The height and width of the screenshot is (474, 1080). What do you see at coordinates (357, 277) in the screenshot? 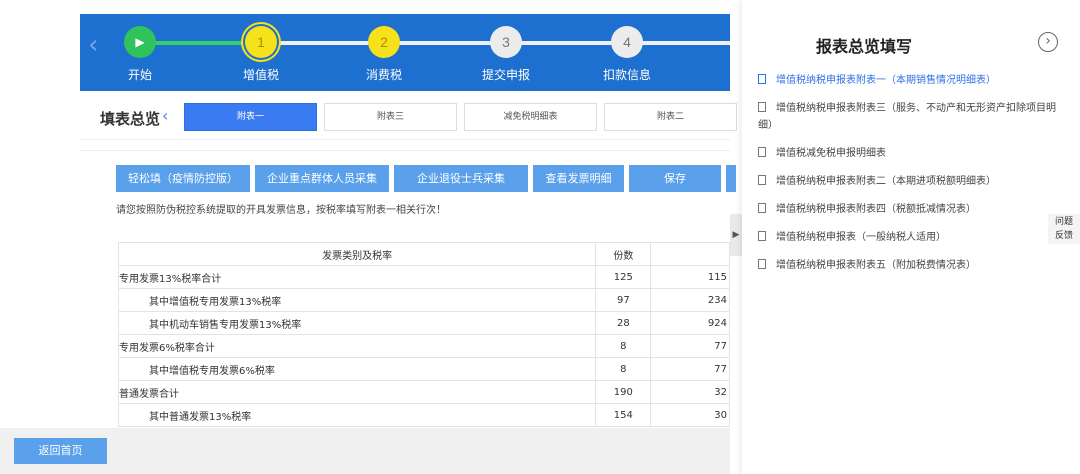
I see `row-category: 专用发票13%税率合计` at bounding box center [357, 277].